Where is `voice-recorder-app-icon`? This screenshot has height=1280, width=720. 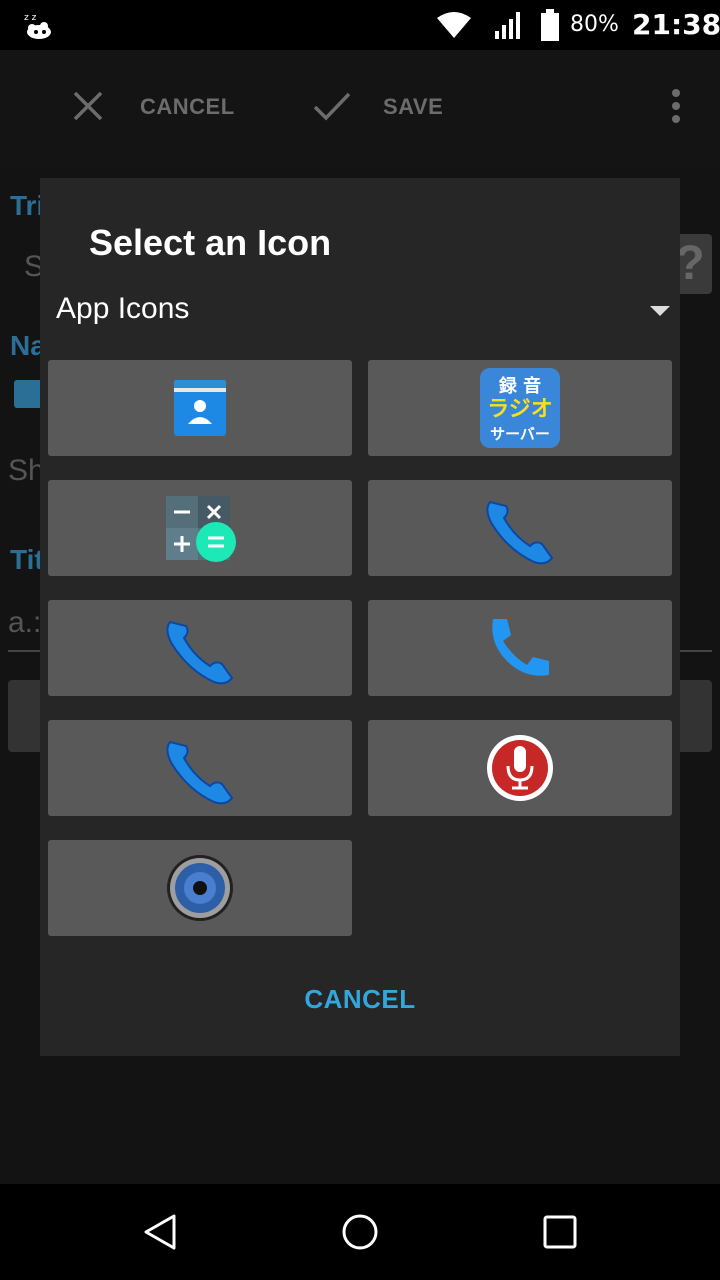 voice-recorder-app-icon is located at coordinates (520, 768).